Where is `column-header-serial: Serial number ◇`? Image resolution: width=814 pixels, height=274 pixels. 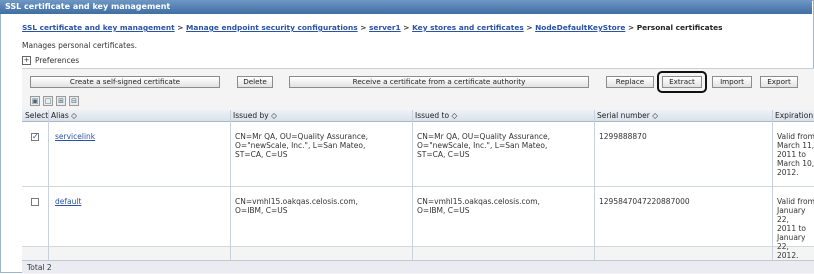
column-header-serial: Serial number ◇ is located at coordinates (683, 116).